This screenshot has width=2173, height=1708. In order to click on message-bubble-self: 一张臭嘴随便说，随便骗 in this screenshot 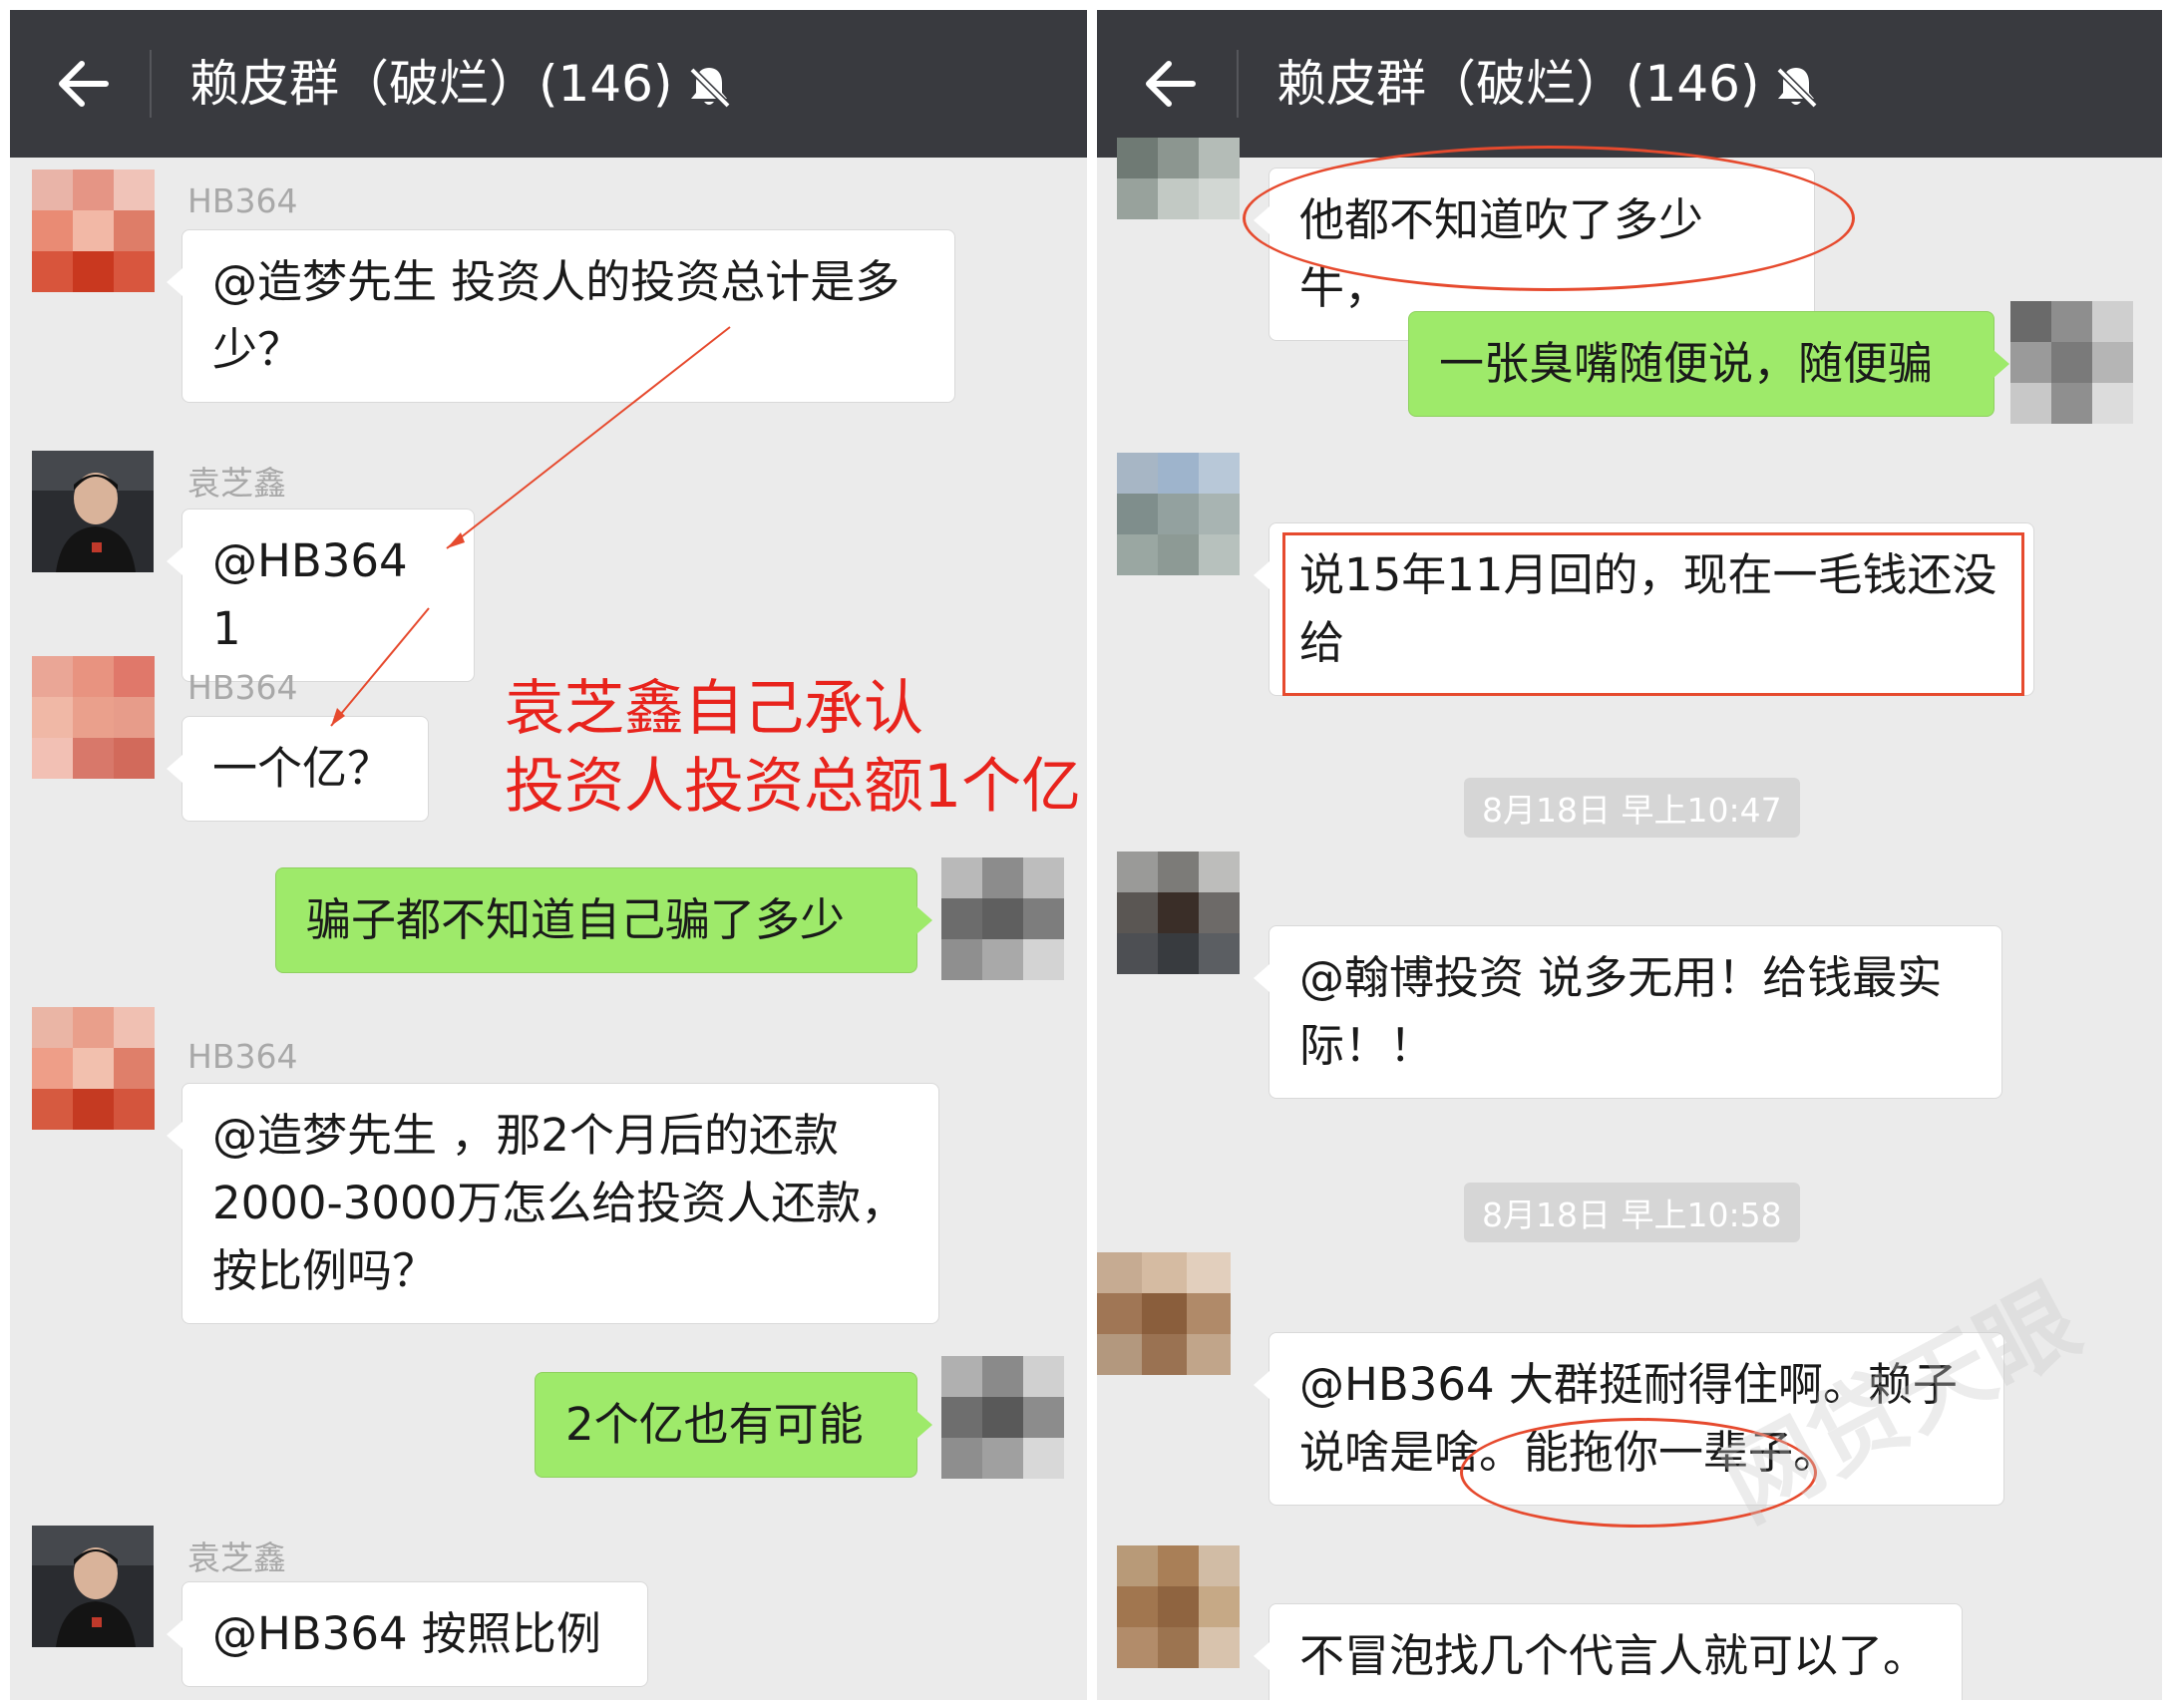, I will do `click(1708, 364)`.